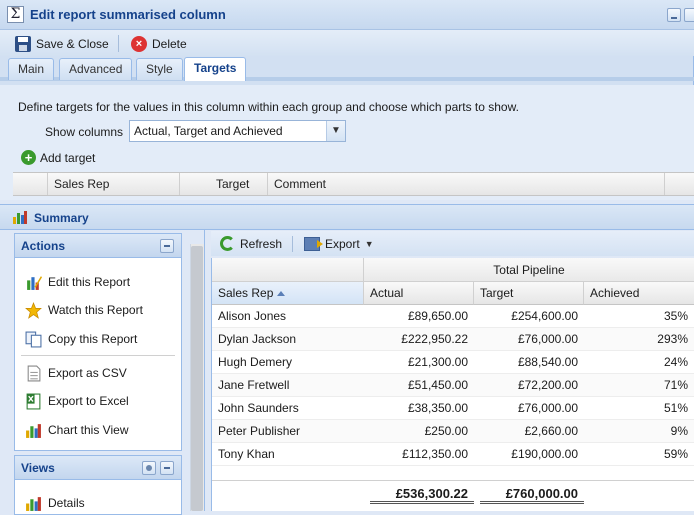 The width and height of the screenshot is (694, 515). What do you see at coordinates (419, 293) in the screenshot?
I see `column-header-actual: Actual` at bounding box center [419, 293].